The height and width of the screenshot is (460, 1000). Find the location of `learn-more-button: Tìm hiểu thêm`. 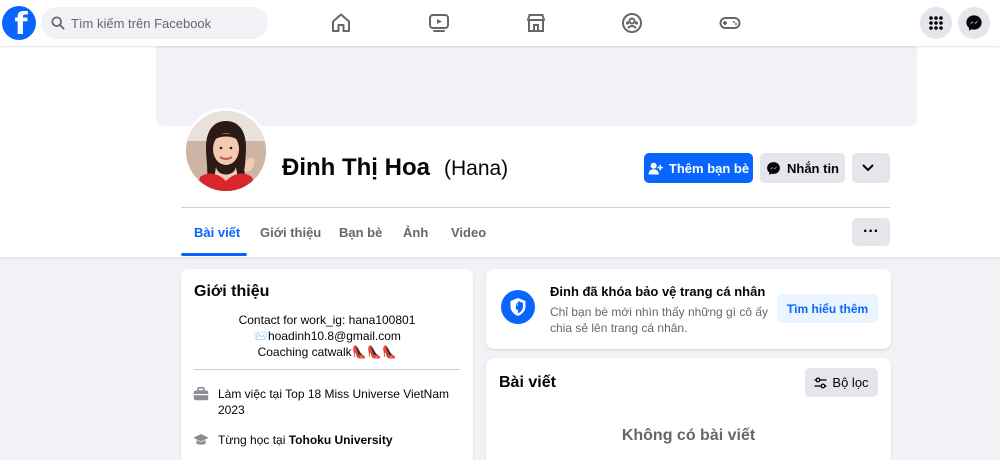

learn-more-button: Tìm hiểu thêm is located at coordinates (827, 308).